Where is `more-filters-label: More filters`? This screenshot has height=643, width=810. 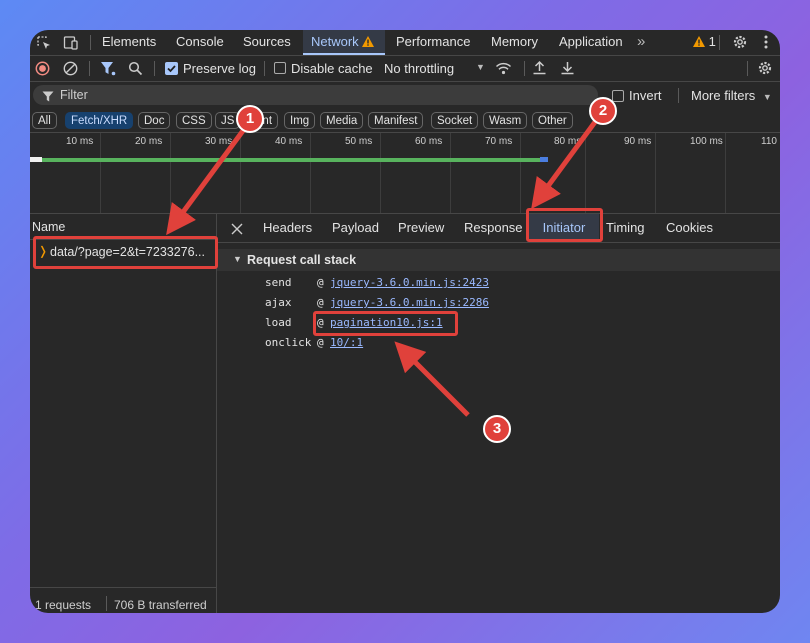 more-filters-label: More filters is located at coordinates (723, 95).